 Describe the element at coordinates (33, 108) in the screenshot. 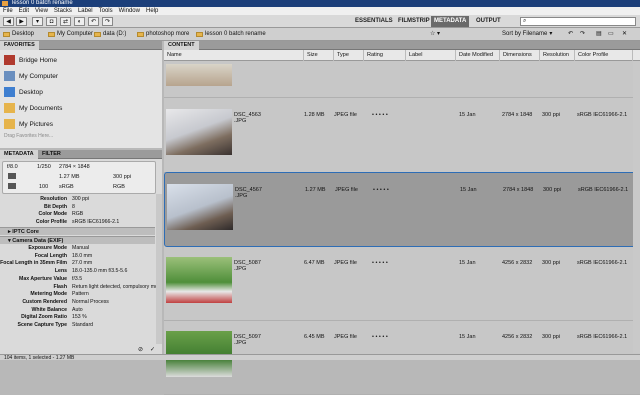

I see `favorite-my-documents: My Documents` at that location.